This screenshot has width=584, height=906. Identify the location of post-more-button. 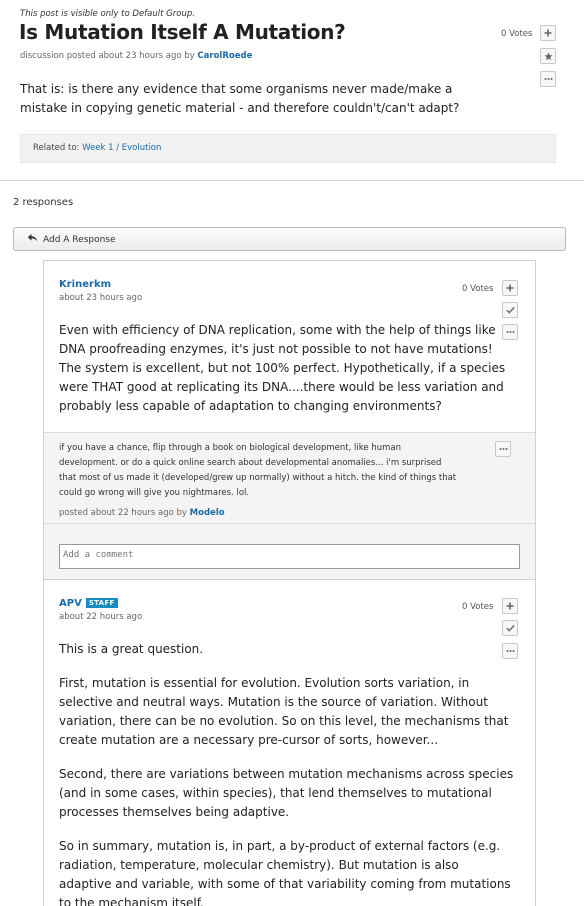
(548, 79).